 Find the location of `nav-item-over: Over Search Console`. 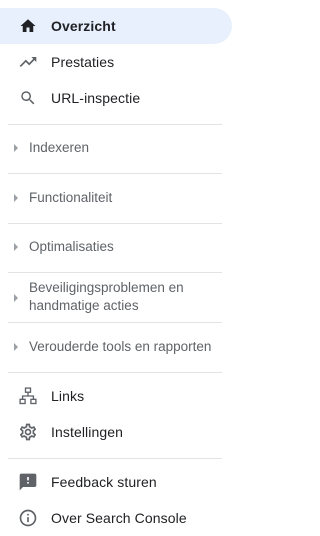

nav-item-over: Over Search Console is located at coordinates (116, 518).